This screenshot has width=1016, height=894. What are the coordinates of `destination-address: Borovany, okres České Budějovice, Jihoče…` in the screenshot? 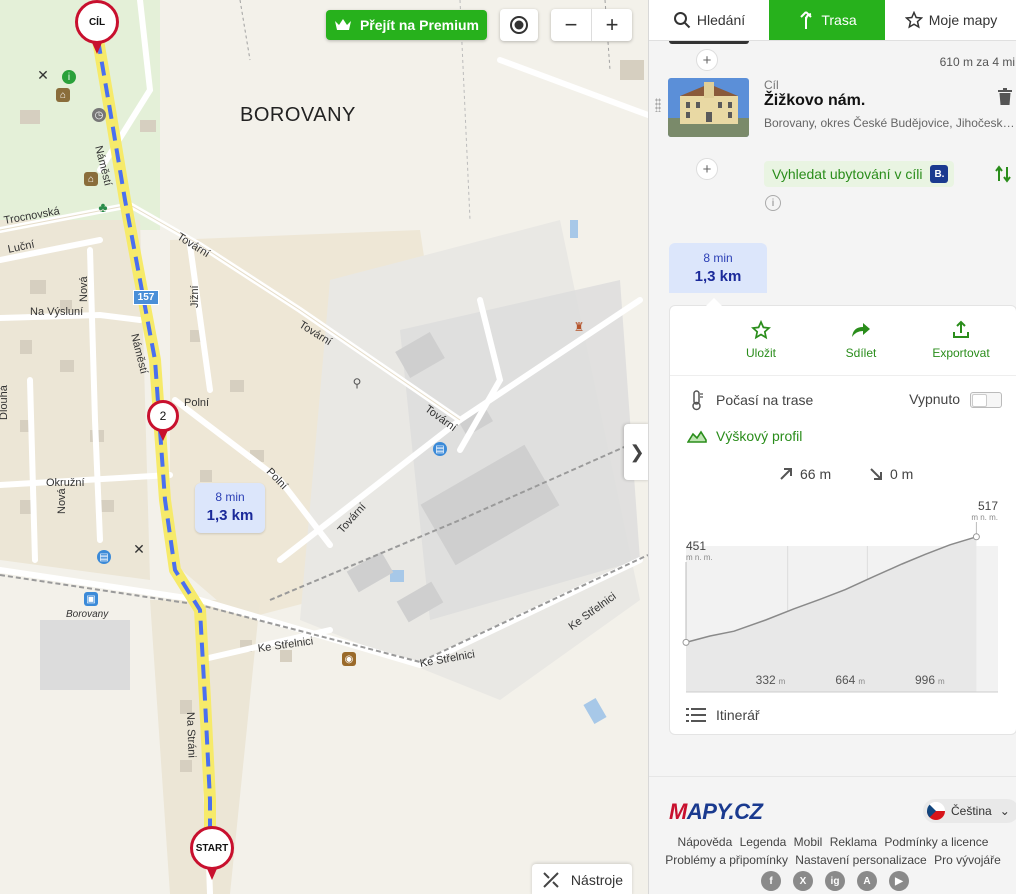 It's located at (890, 123).